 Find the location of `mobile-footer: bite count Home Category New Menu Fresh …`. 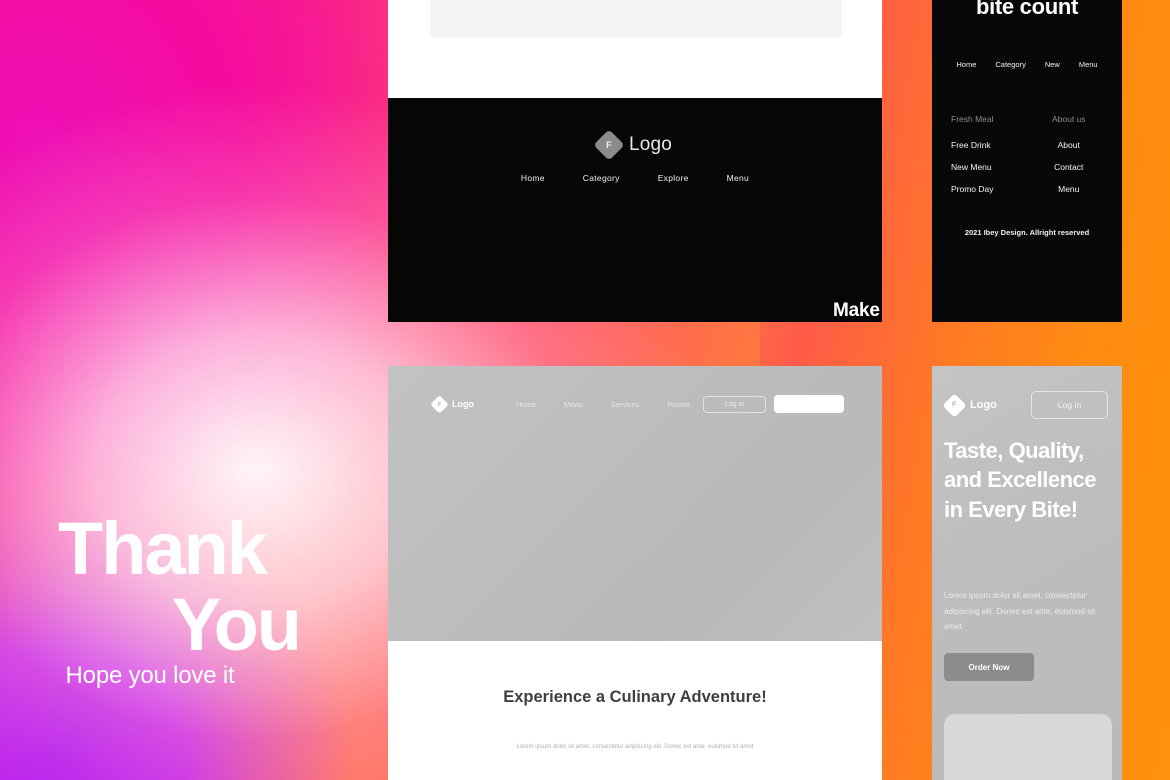

mobile-footer: bite count Home Category New Menu Fresh … is located at coordinates (1027, 161).